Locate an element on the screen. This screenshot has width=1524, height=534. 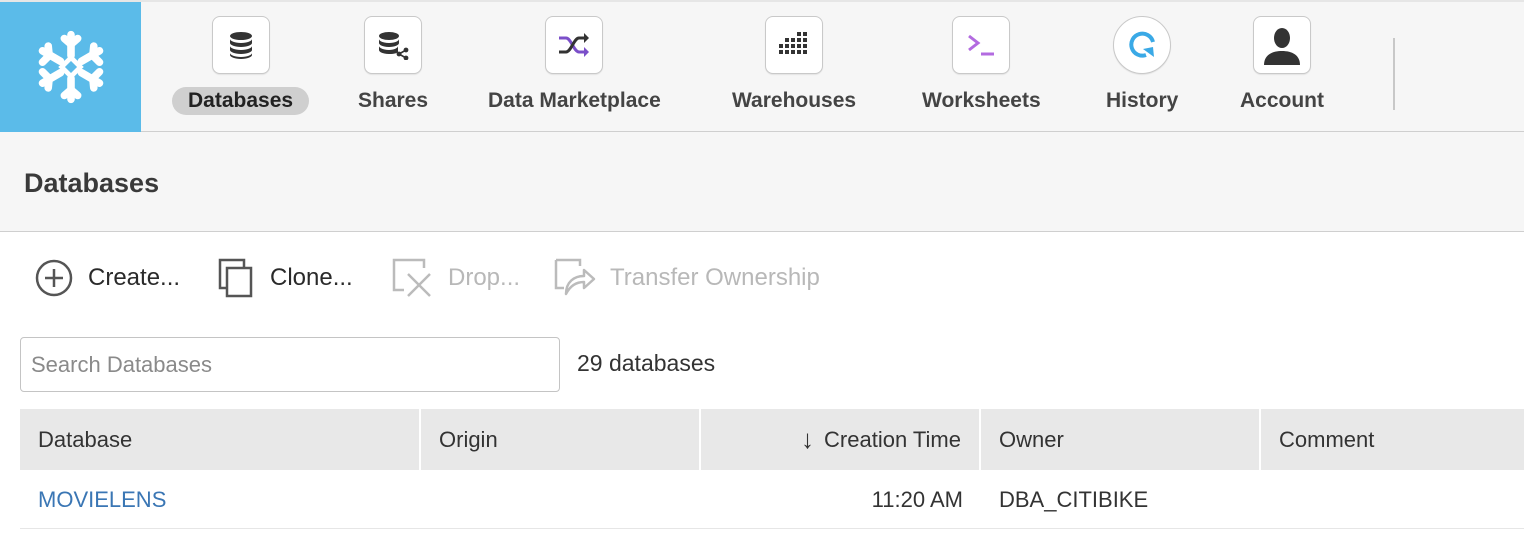
nav-label-worksheets: Worksheets is located at coordinates (981, 100).